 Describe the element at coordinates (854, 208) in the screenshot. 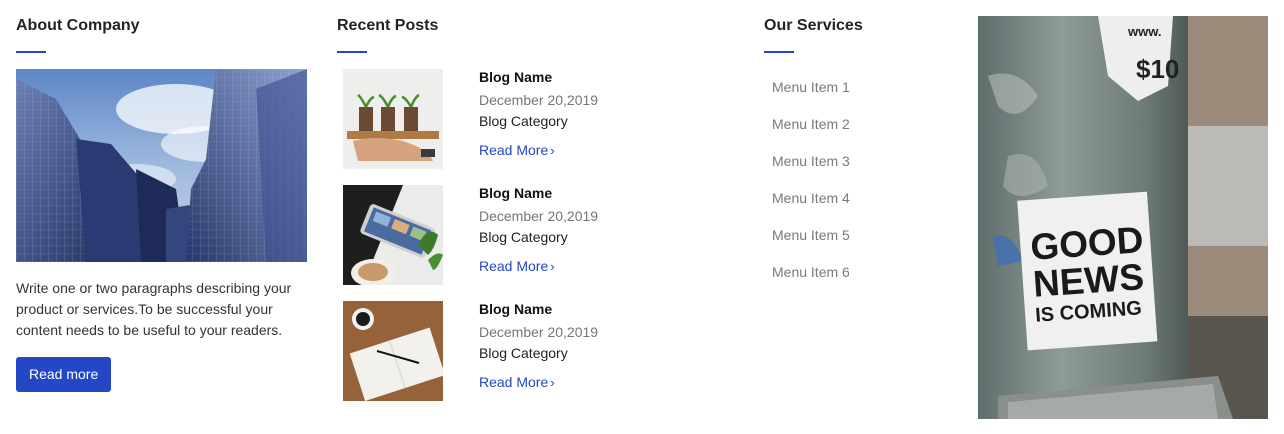

I see `services-menu-item: Menu Item 4` at that location.